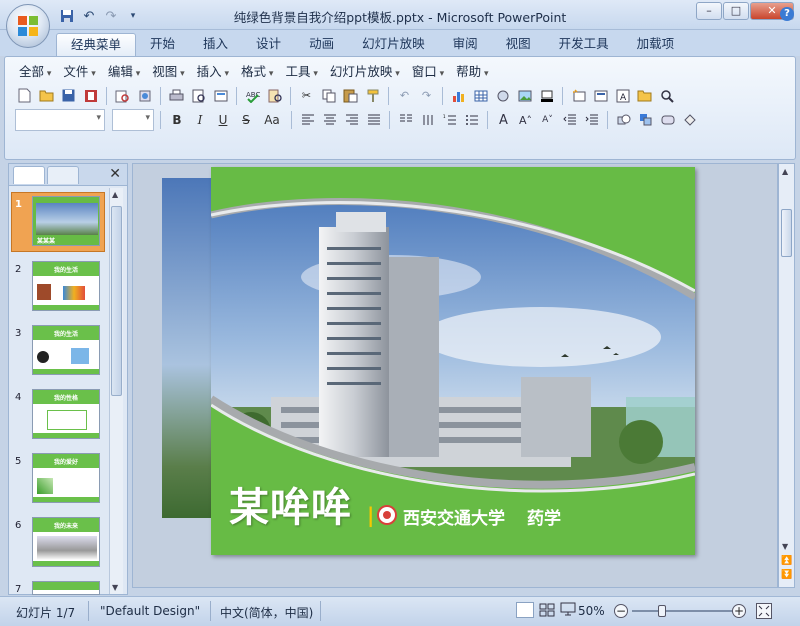  What do you see at coordinates (63, 175) in the screenshot?
I see `tab-outline` at bounding box center [63, 175].